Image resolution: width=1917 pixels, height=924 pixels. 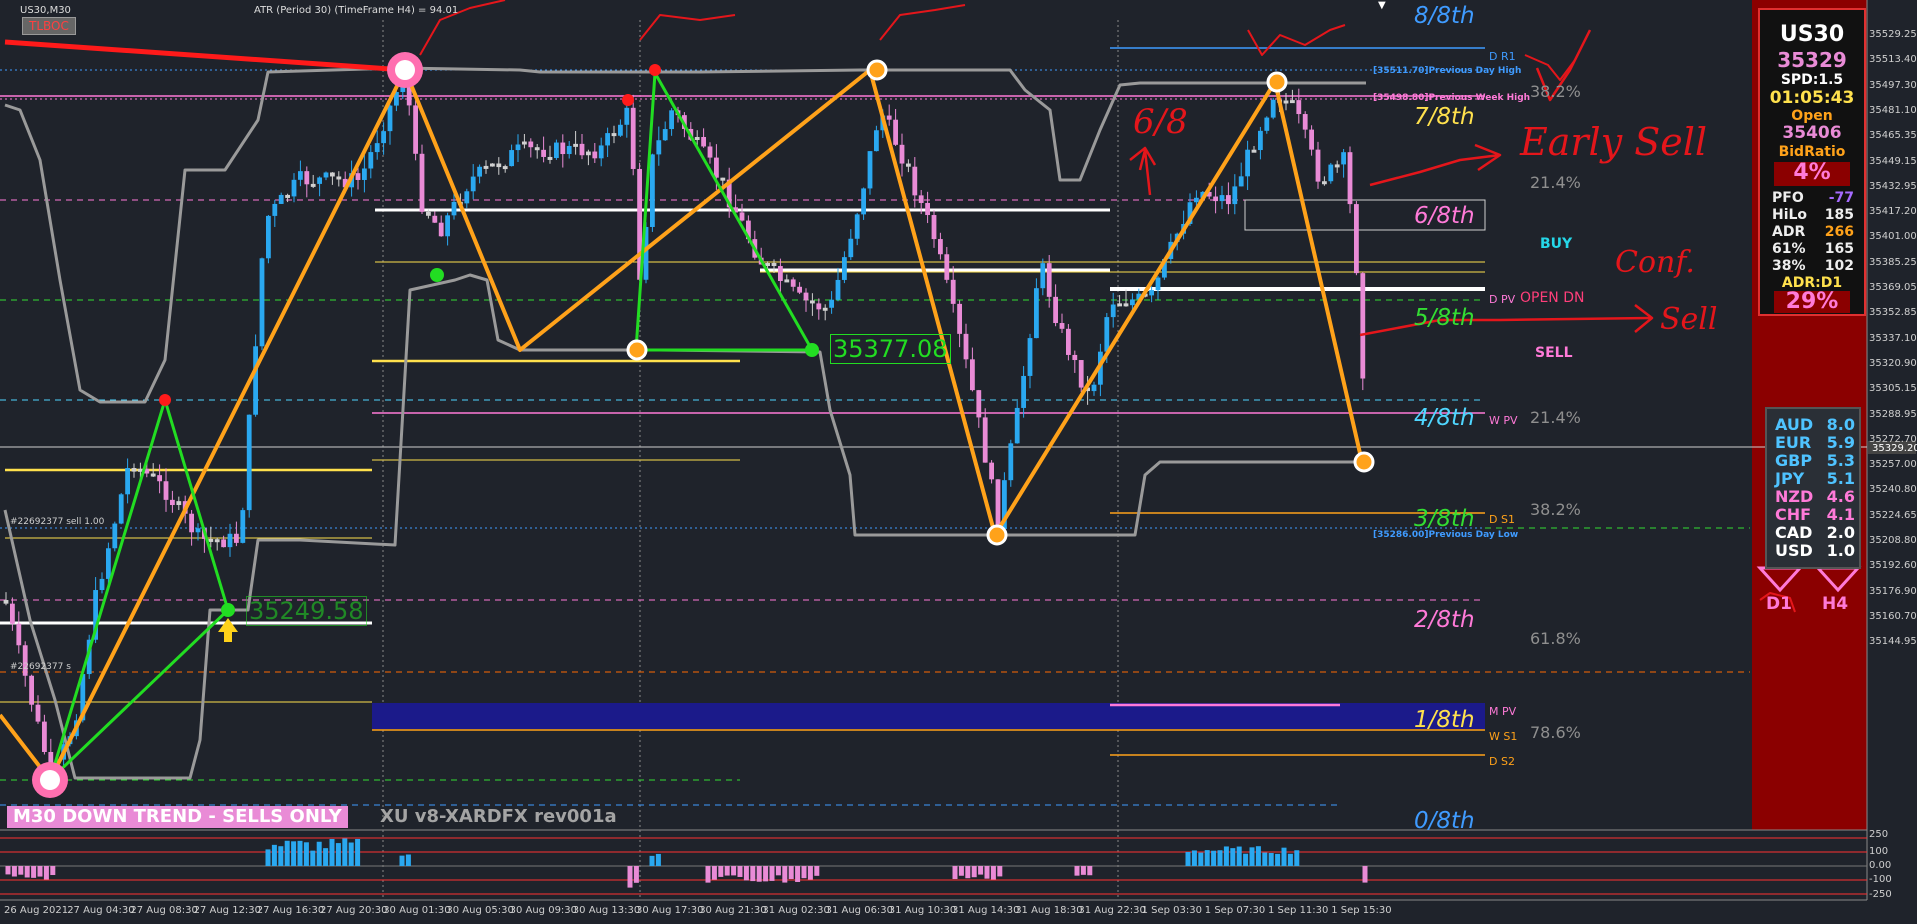 What do you see at coordinates (1893, 439) in the screenshot?
I see `price-tick-label: 35272.70` at bounding box center [1893, 439].